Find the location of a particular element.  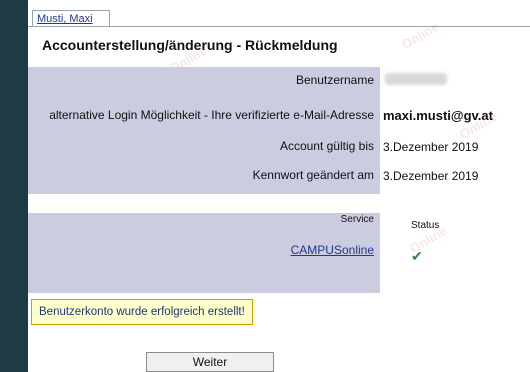

field-label-password-changed: Kennwort geändert am is located at coordinates (313, 175).